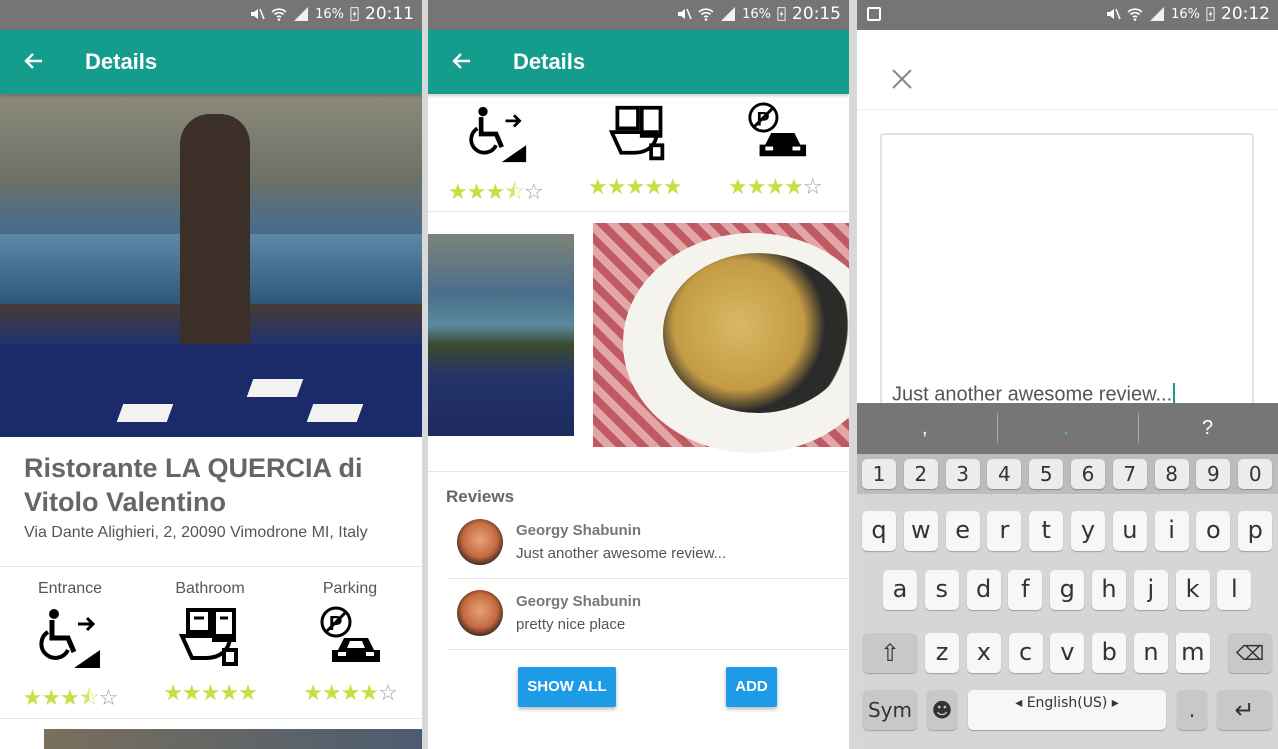 The height and width of the screenshot is (749, 1278). What do you see at coordinates (211, 62) in the screenshot?
I see `app-bar: Details` at bounding box center [211, 62].